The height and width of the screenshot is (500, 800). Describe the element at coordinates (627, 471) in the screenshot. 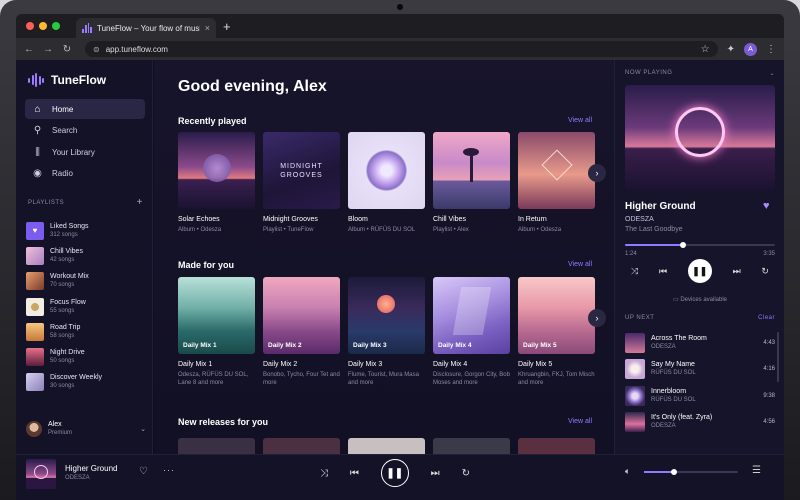

I see `volume-icon: 🔈︎` at that location.